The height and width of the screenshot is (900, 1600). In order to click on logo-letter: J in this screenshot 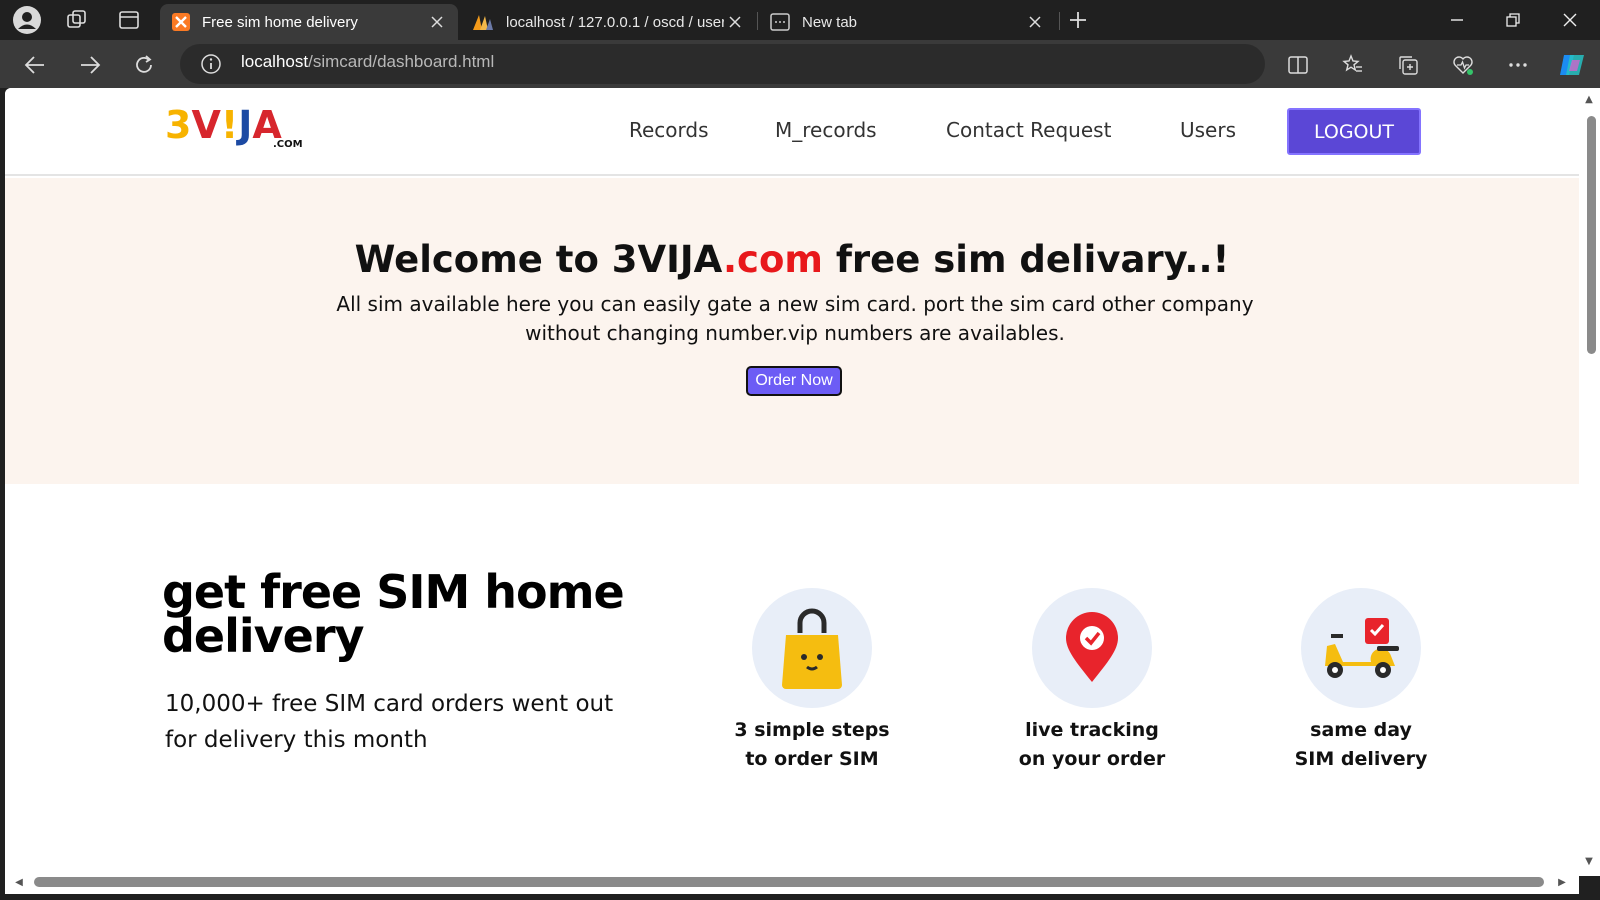, I will do `click(245, 125)`.